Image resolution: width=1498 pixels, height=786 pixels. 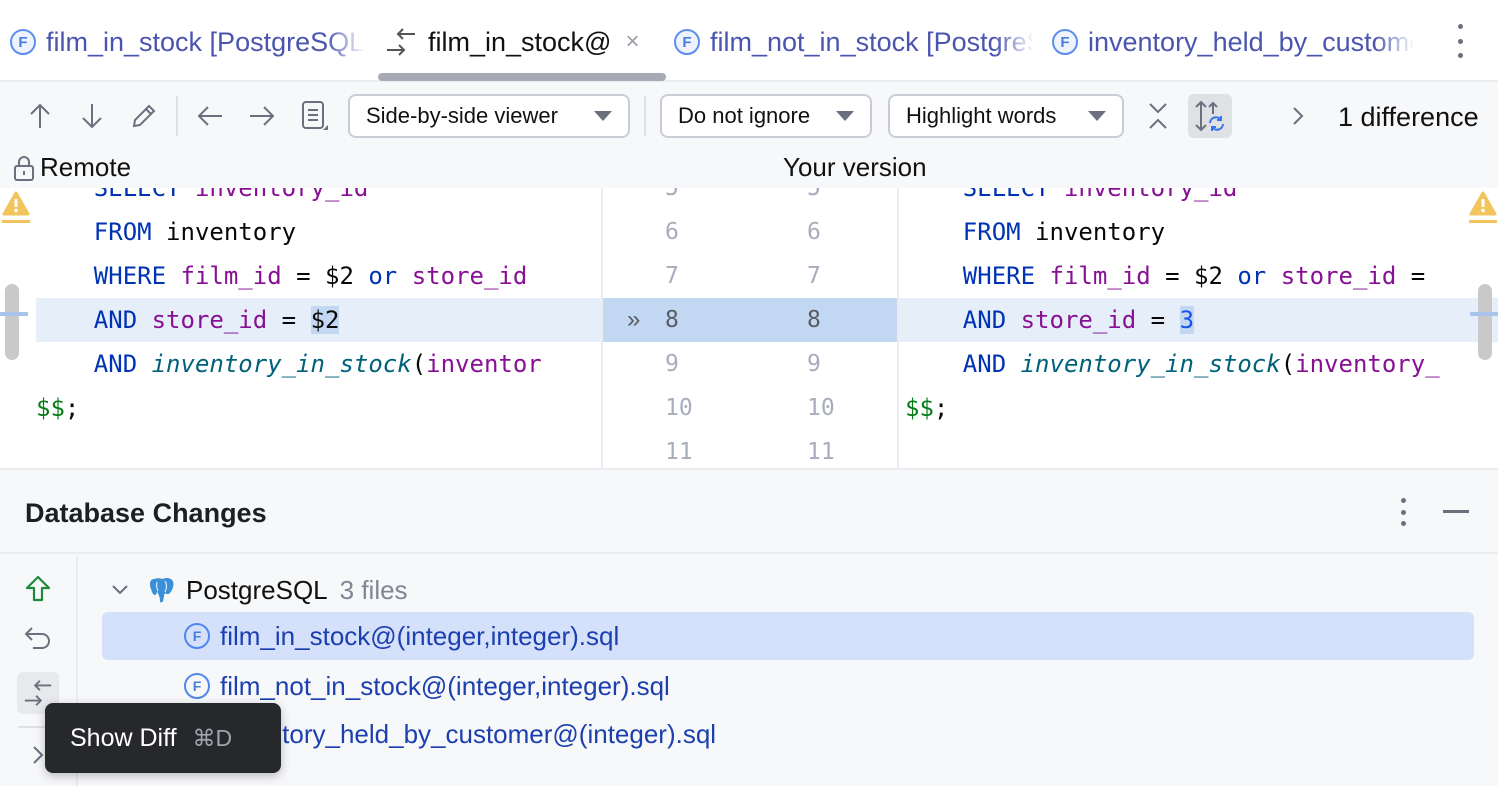 I want to click on rollback-button, so click(x=38, y=639).